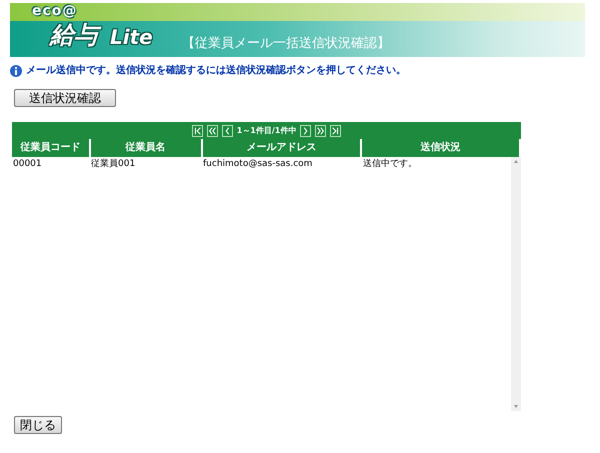  I want to click on scrollbar, so click(516, 284).